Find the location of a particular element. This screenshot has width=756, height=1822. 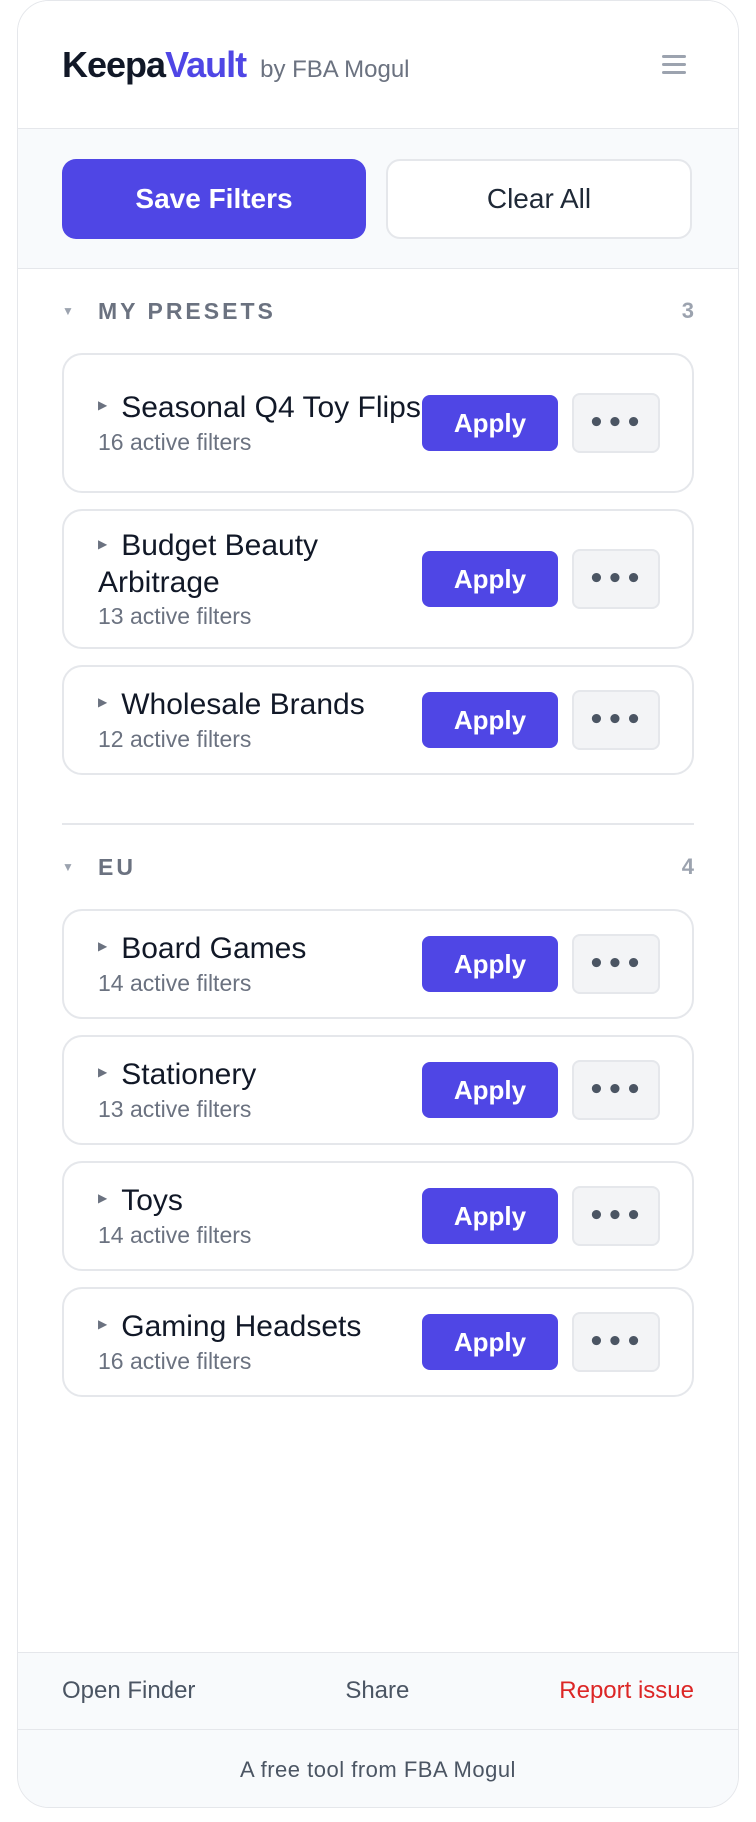

open-finder-link: Open Finder is located at coordinates (128, 1691).